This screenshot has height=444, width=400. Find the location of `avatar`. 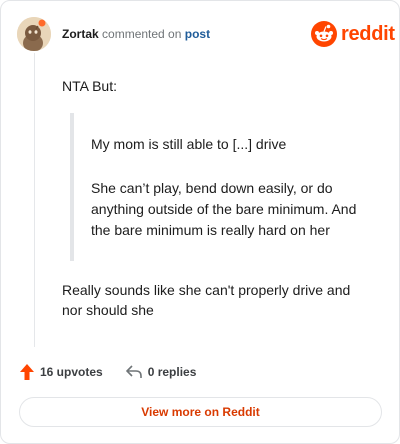

avatar is located at coordinates (34, 34).